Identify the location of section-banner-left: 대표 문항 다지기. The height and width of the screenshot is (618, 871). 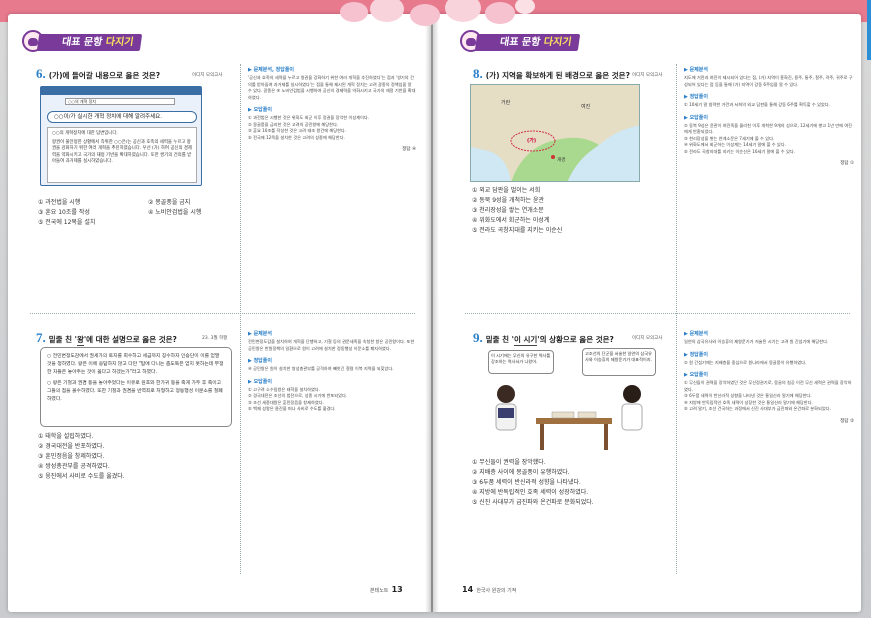
(89, 42).